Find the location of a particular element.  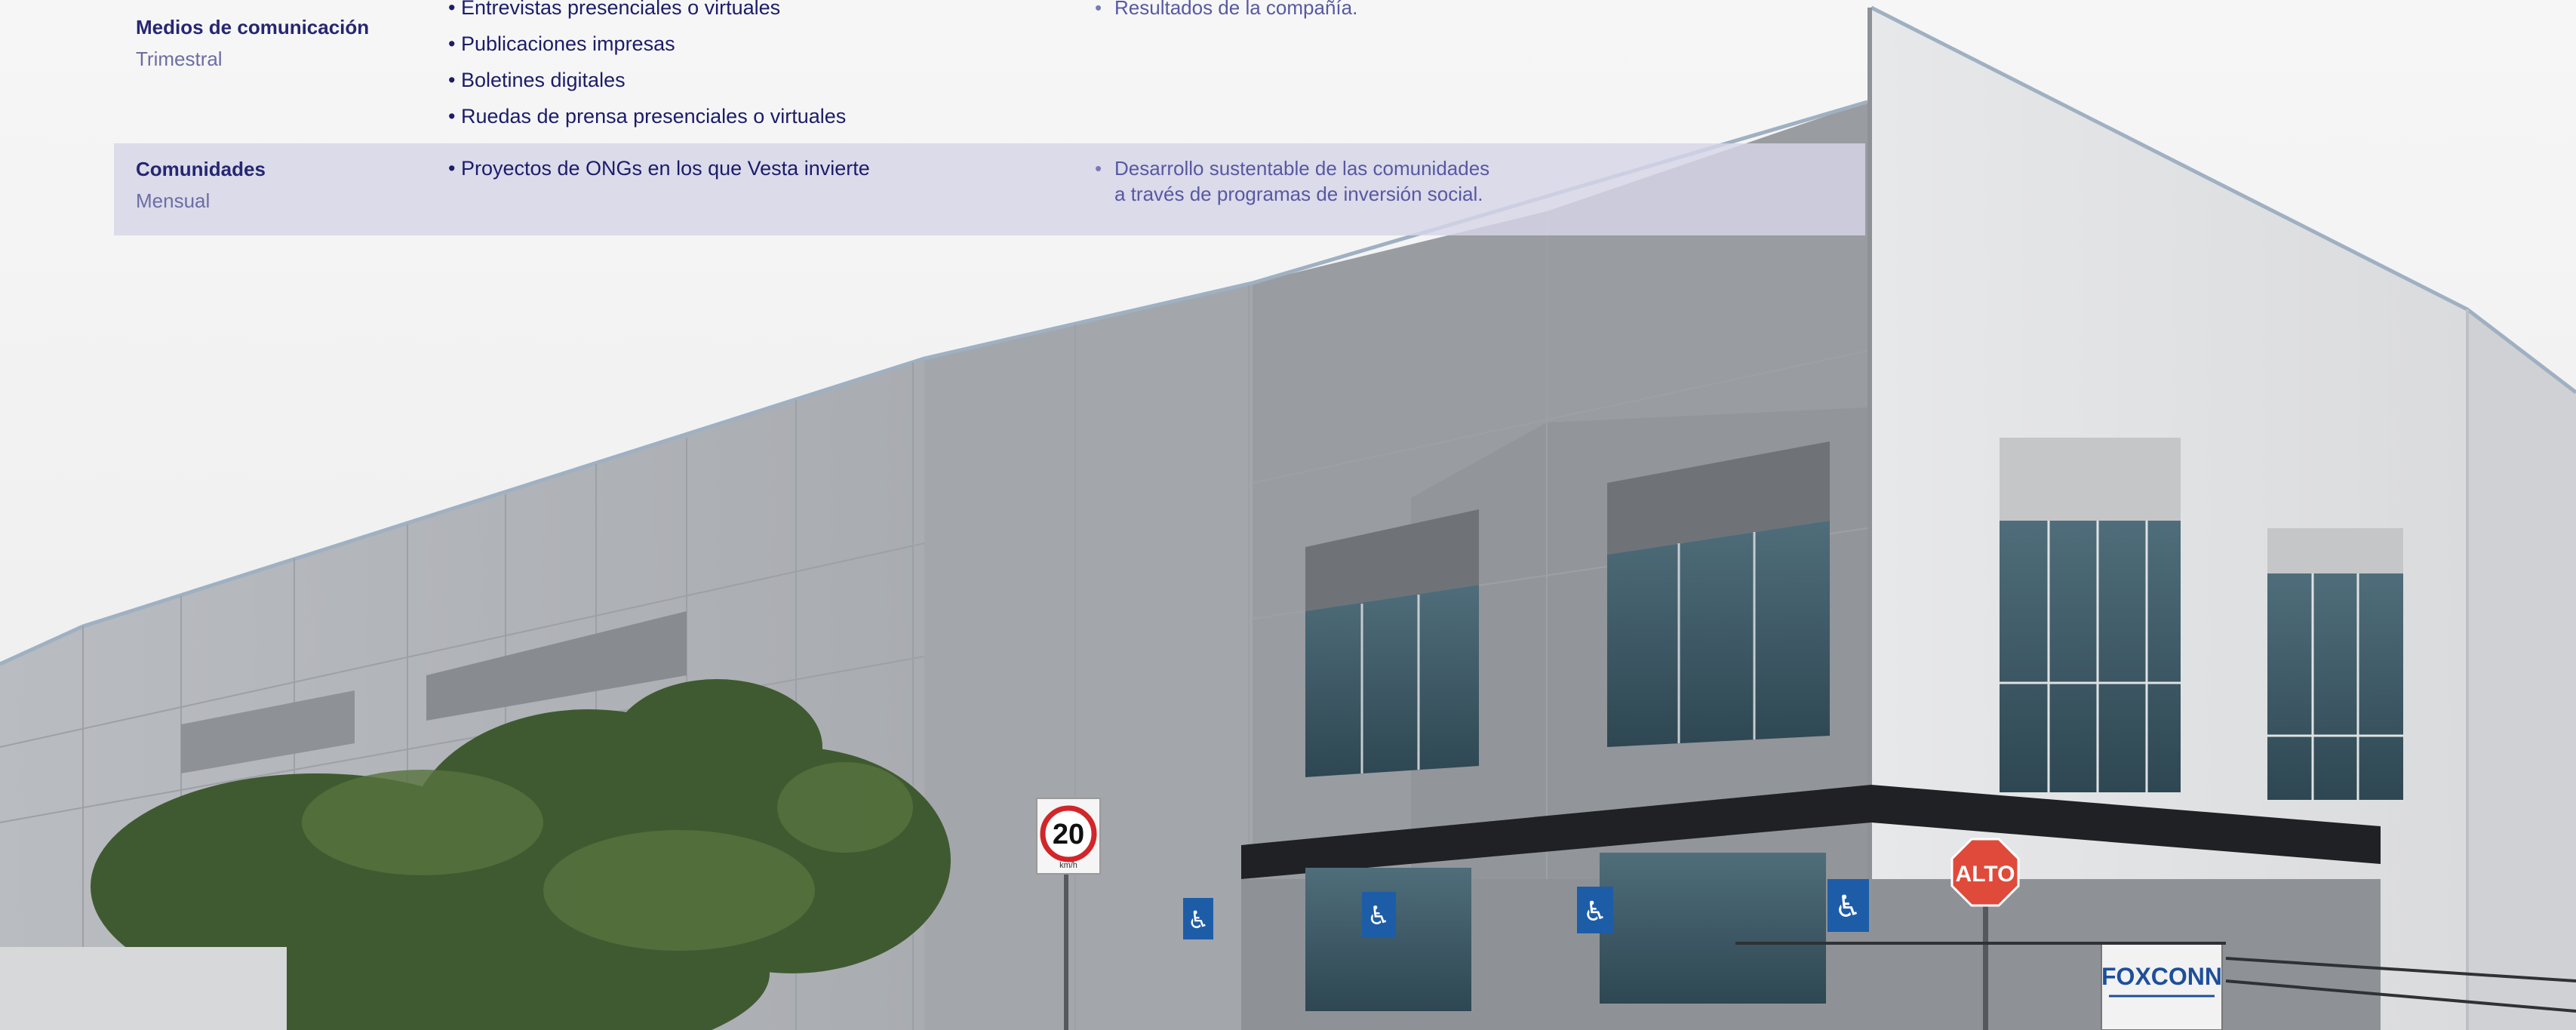

topics-list: Resultados de la compañía. is located at coordinates (1226, 10).